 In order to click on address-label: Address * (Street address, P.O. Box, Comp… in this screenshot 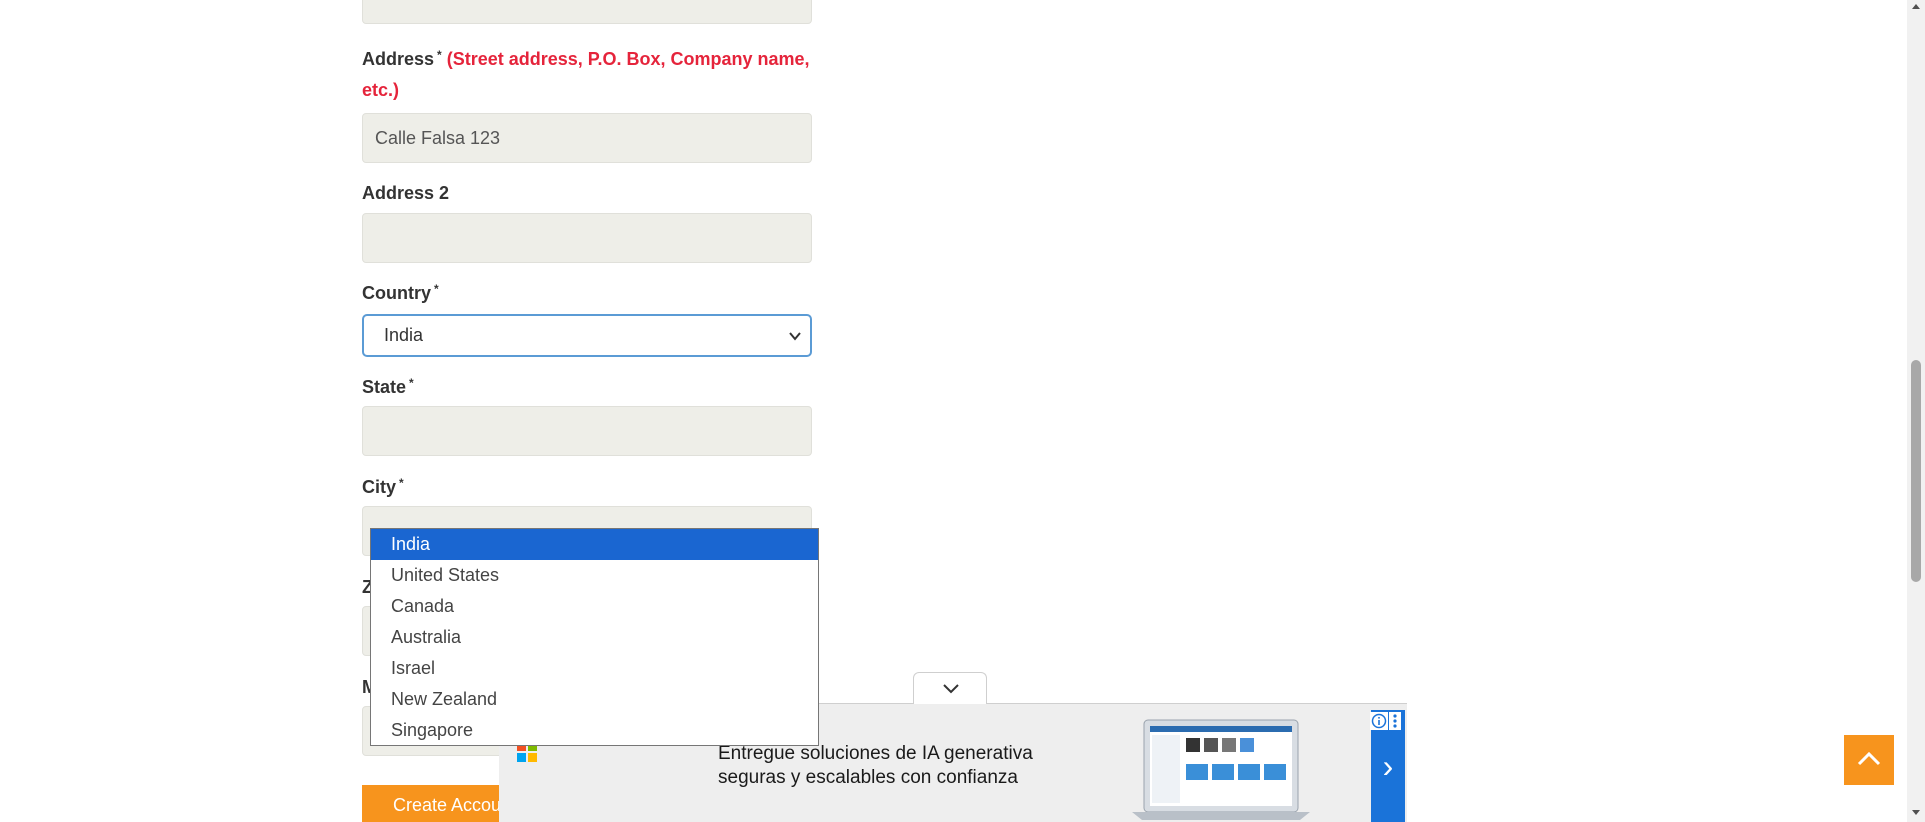, I will do `click(586, 74)`.